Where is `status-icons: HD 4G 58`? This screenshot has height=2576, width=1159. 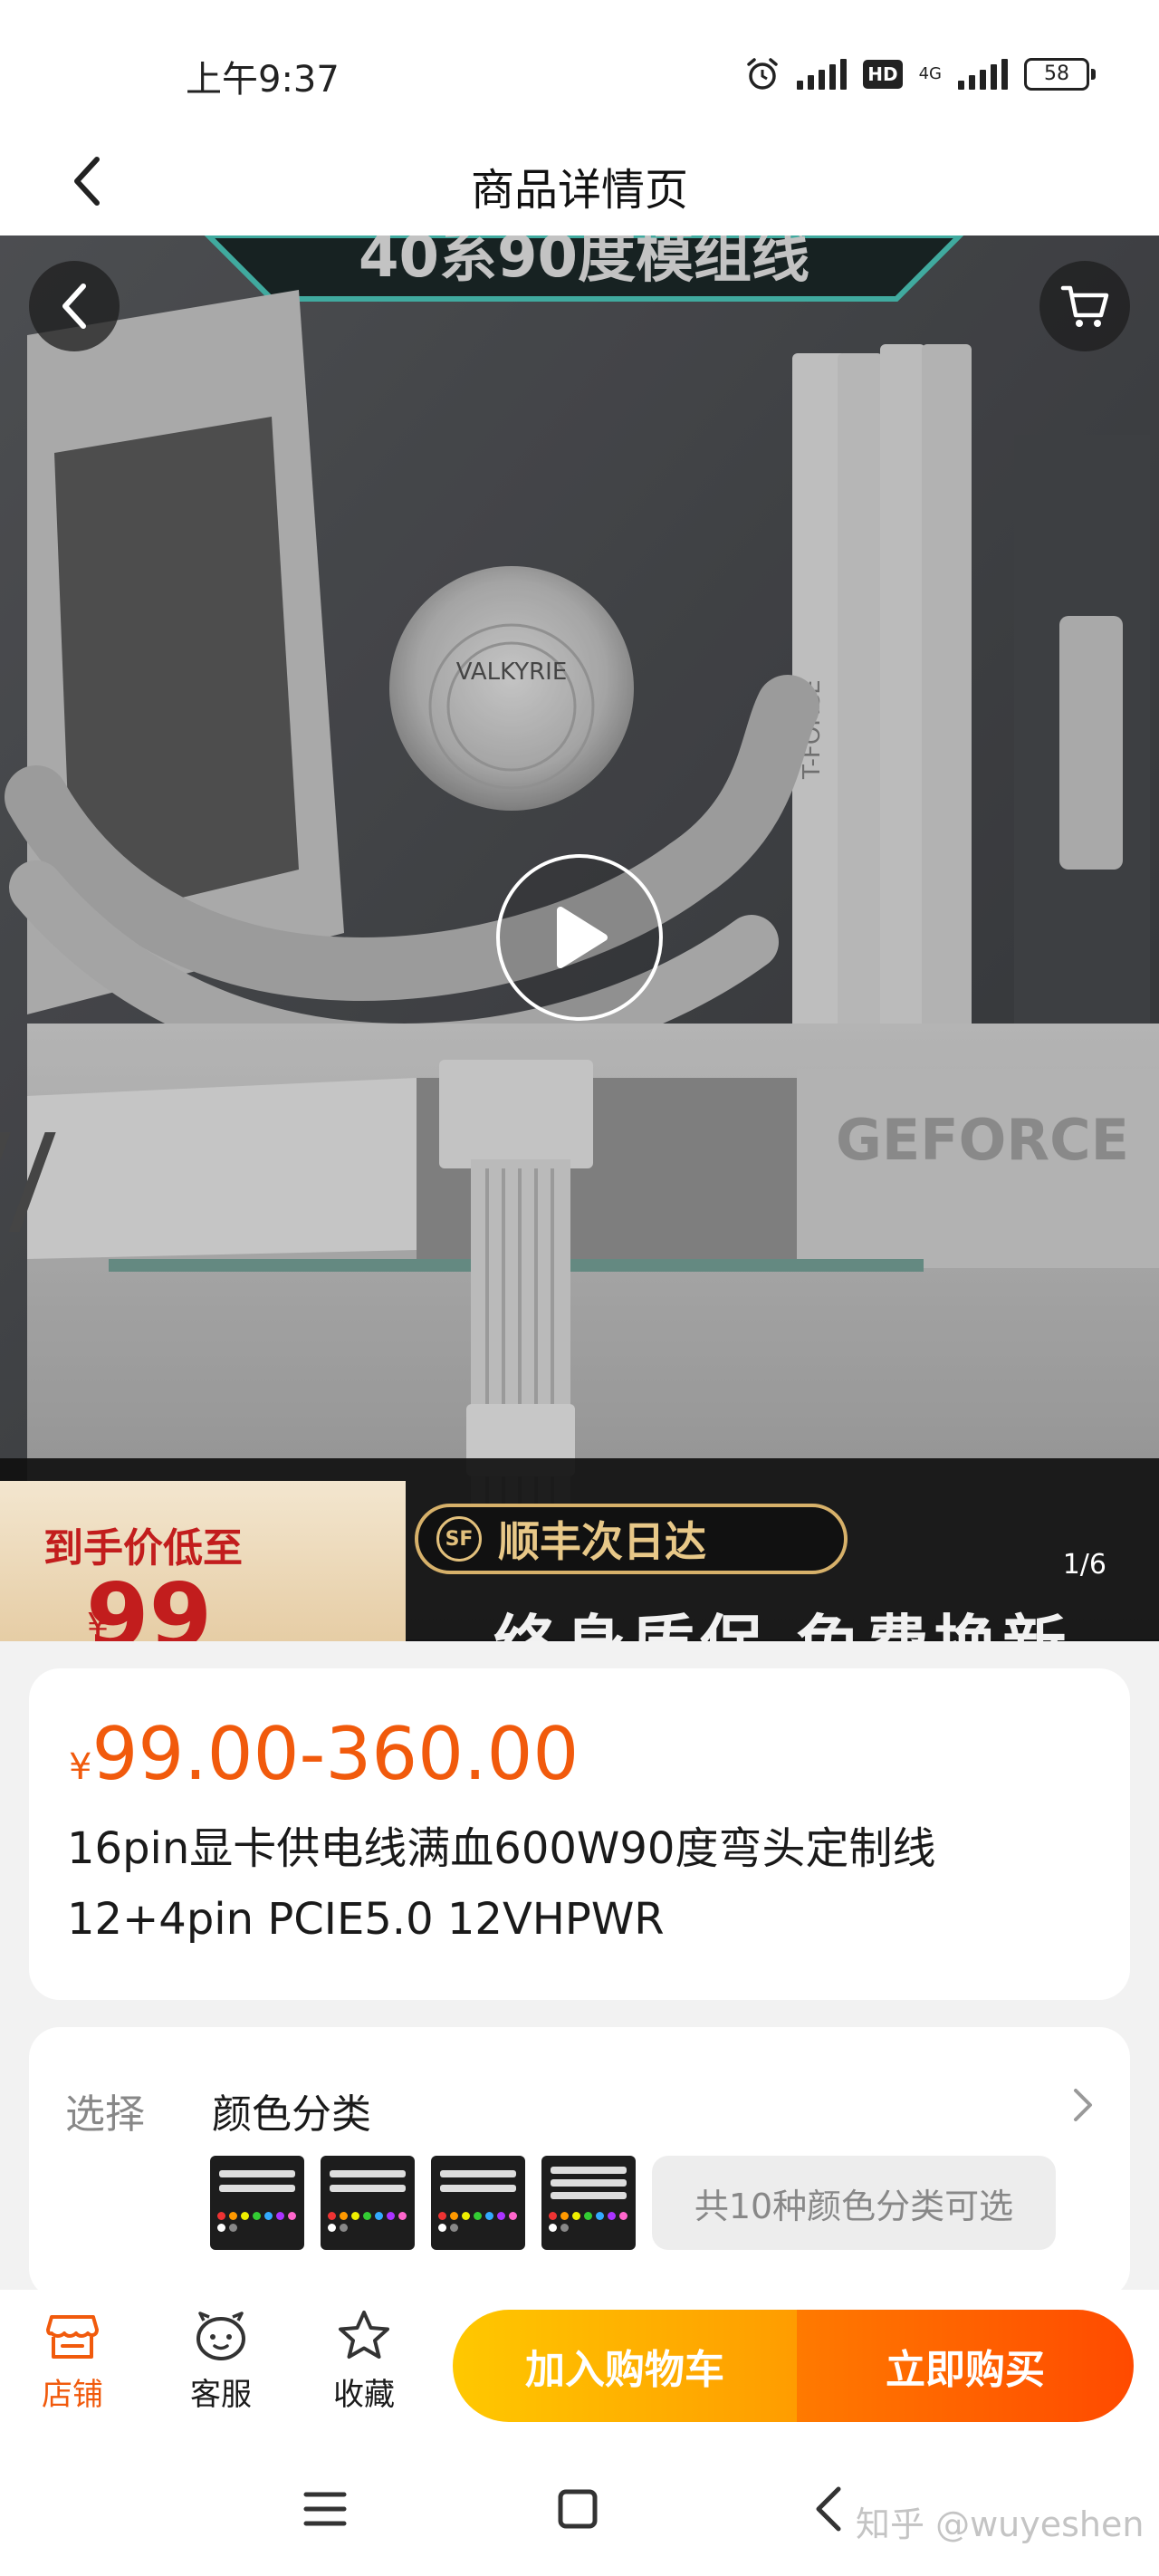
status-icons: HD 4G 58 is located at coordinates (920, 74).